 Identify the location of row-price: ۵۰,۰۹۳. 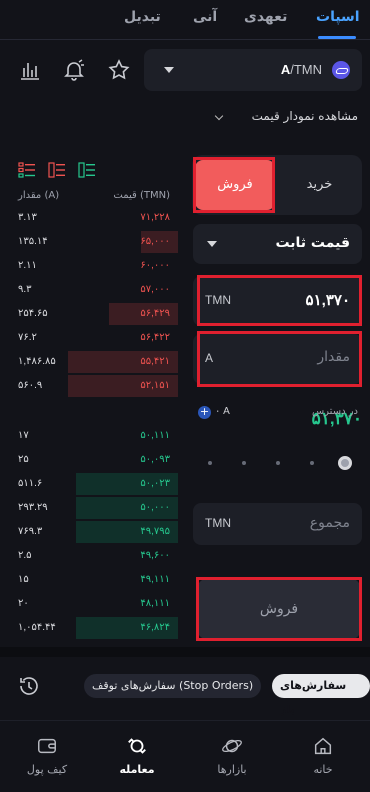
(155, 459).